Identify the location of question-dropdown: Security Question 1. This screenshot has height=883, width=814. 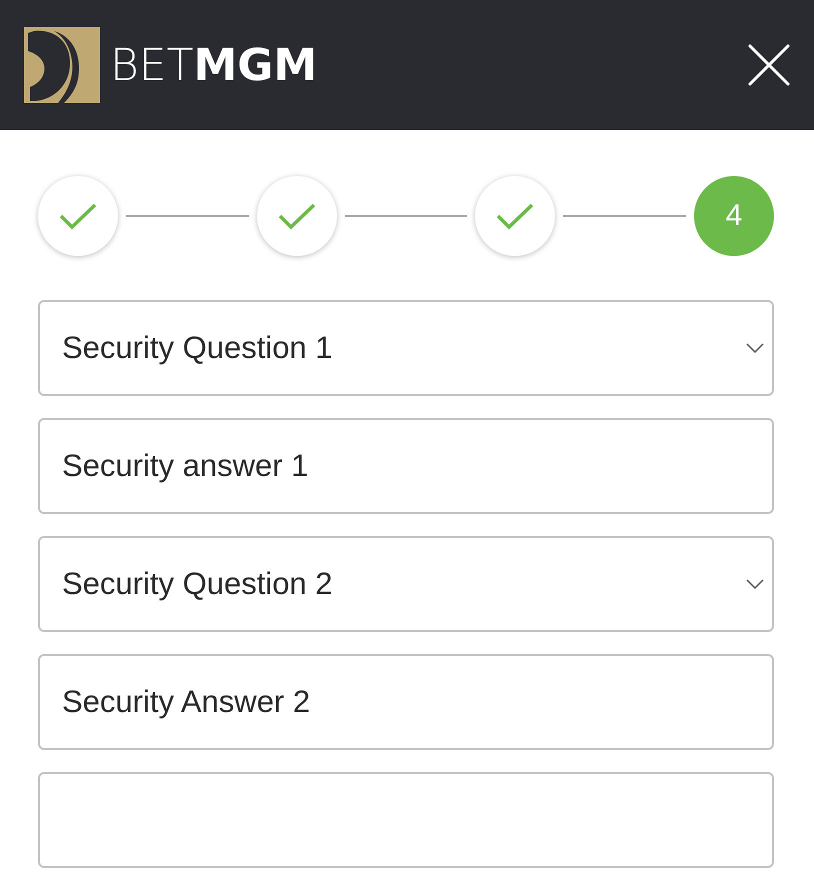
(406, 348).